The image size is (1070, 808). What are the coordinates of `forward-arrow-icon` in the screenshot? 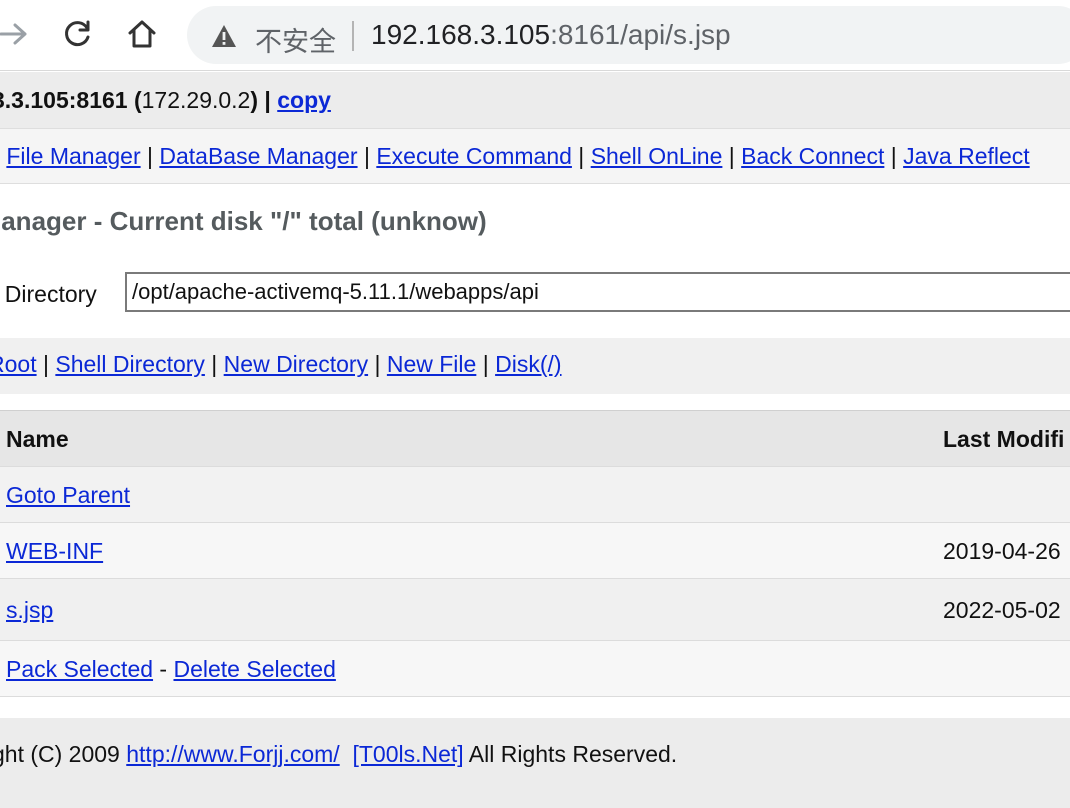 It's located at (17, 34).